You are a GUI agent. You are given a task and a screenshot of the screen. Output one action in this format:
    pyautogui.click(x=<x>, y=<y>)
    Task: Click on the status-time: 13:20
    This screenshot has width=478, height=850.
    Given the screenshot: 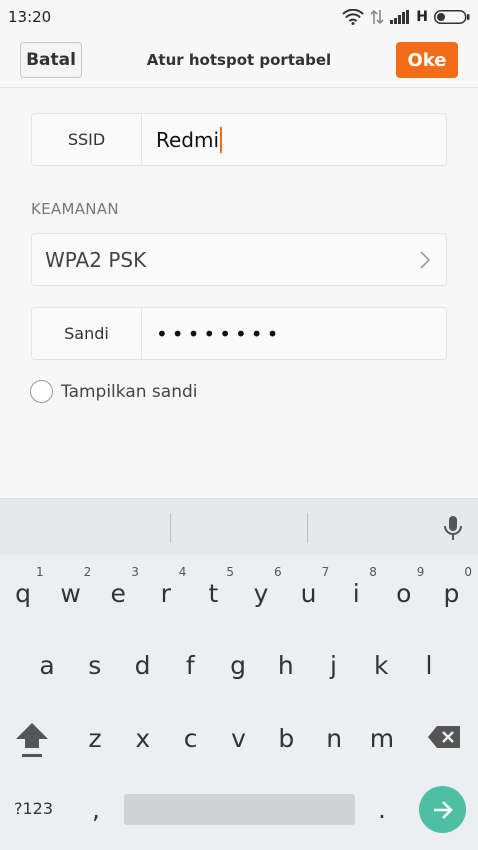 What is the action you would take?
    pyautogui.click(x=30, y=17)
    